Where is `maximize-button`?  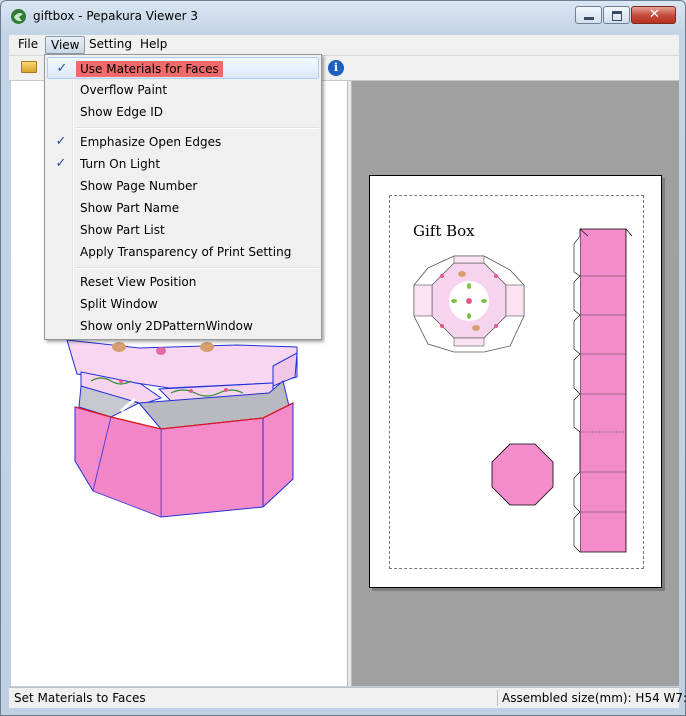
maximize-button is located at coordinates (616, 15).